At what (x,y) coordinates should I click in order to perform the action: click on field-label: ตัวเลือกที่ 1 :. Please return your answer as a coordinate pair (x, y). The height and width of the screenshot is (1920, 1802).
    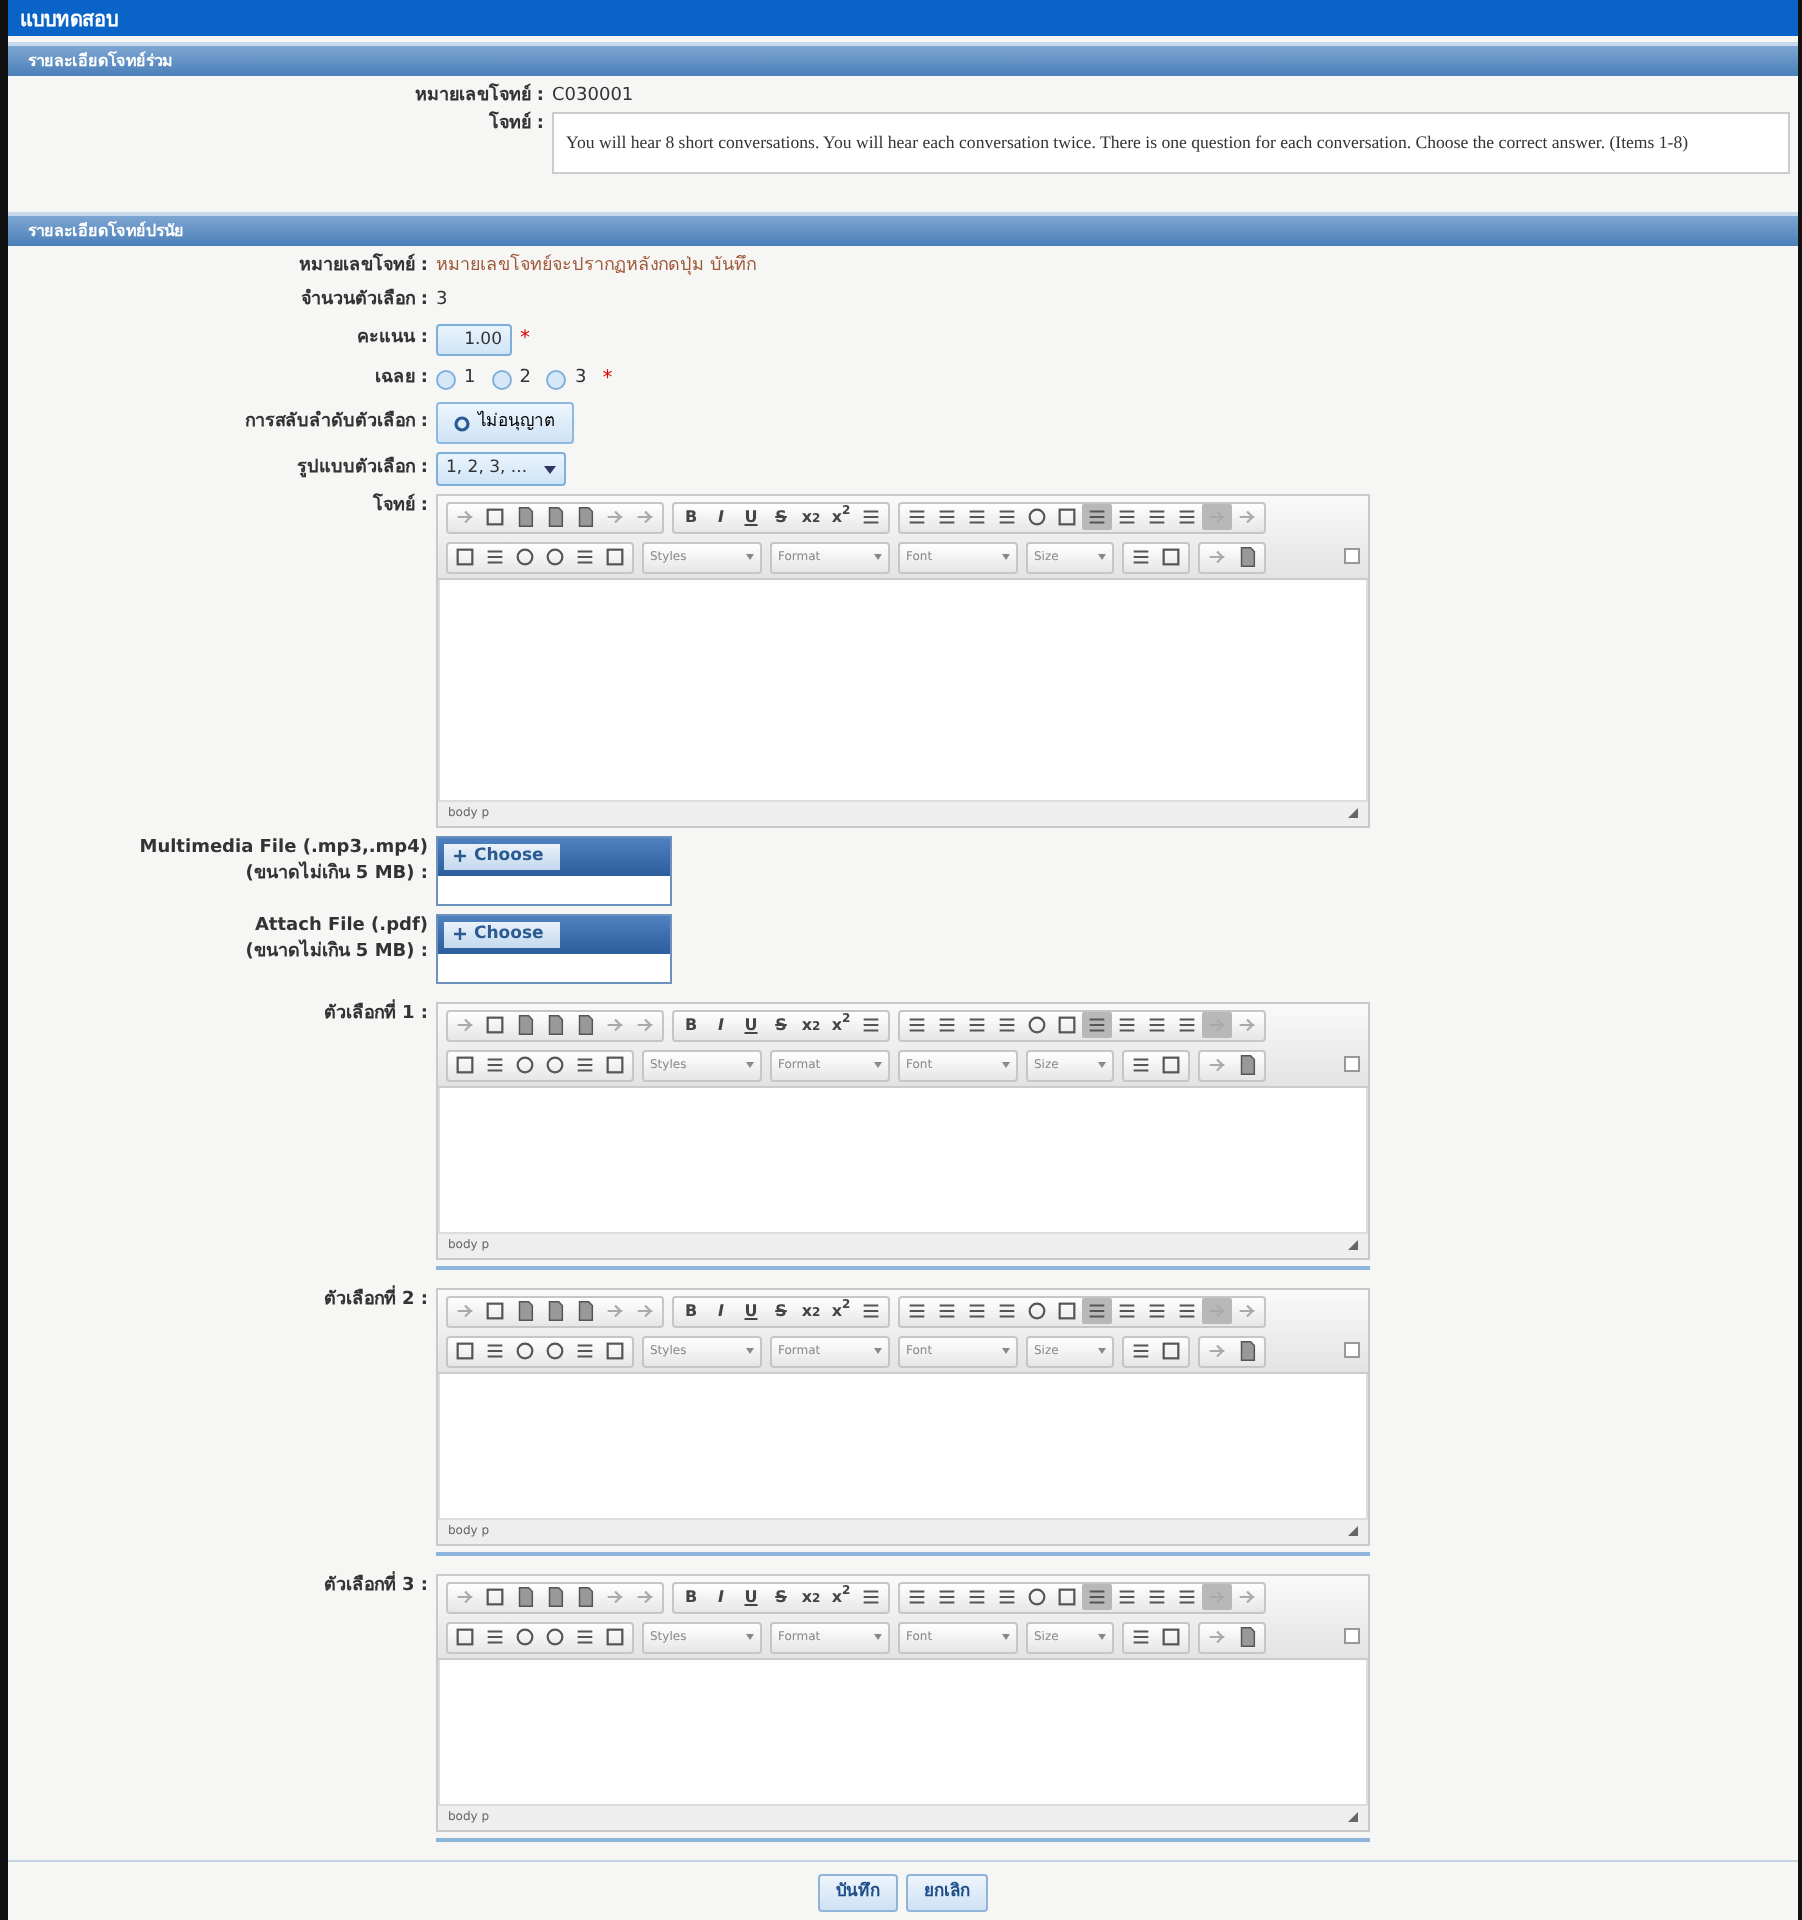
    Looking at the image, I should click on (375, 1013).